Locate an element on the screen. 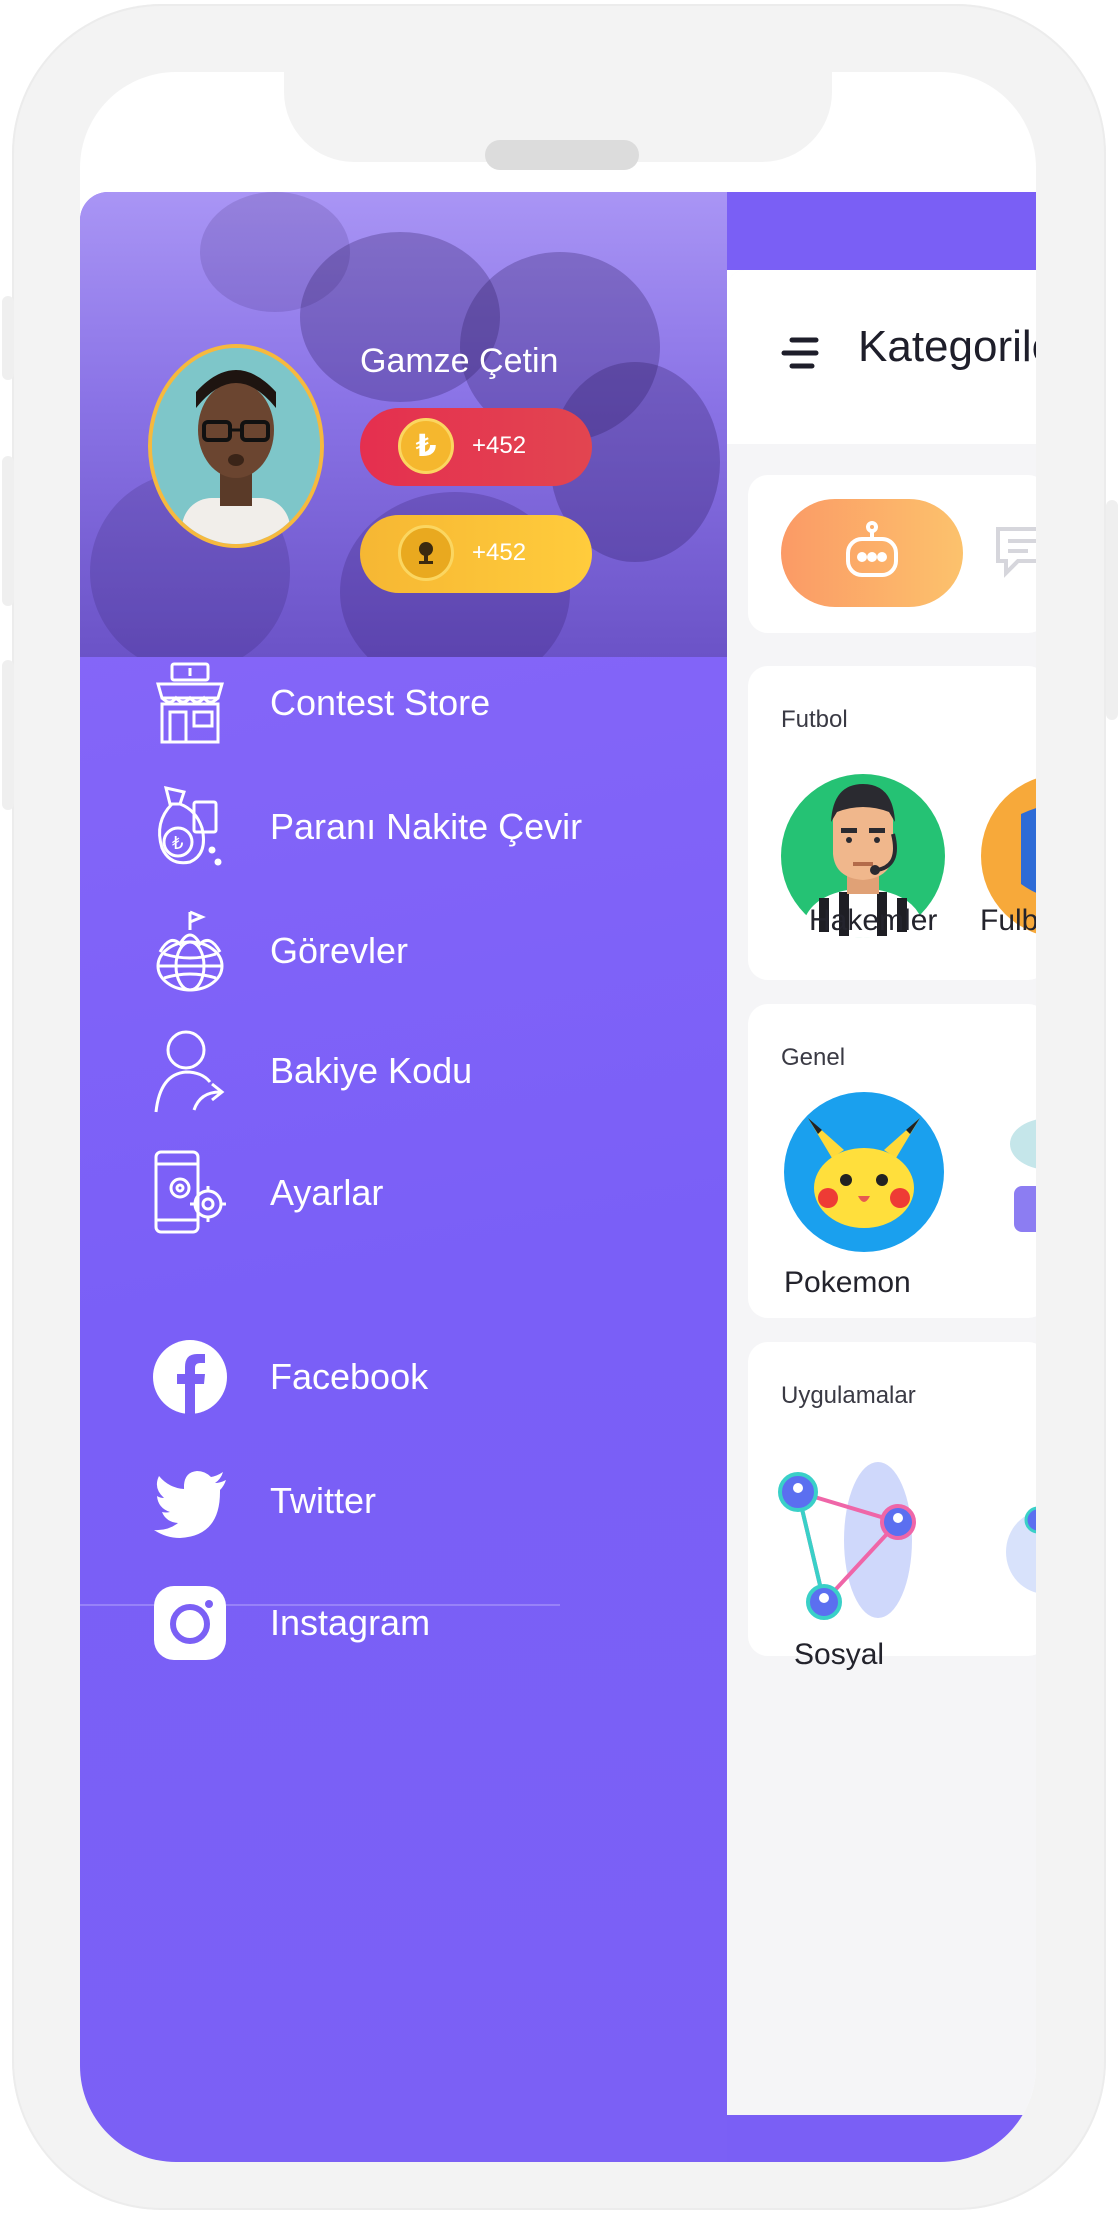 This screenshot has height=2220, width=1120. top-bar: Kategorile is located at coordinates (881, 357).